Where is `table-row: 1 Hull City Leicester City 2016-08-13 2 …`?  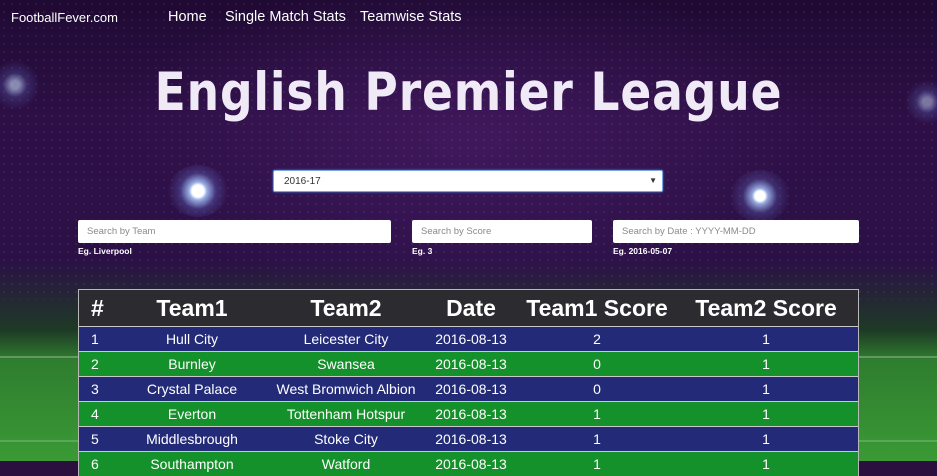
table-row: 1 Hull City Leicester City 2016-08-13 2 … is located at coordinates (468, 338).